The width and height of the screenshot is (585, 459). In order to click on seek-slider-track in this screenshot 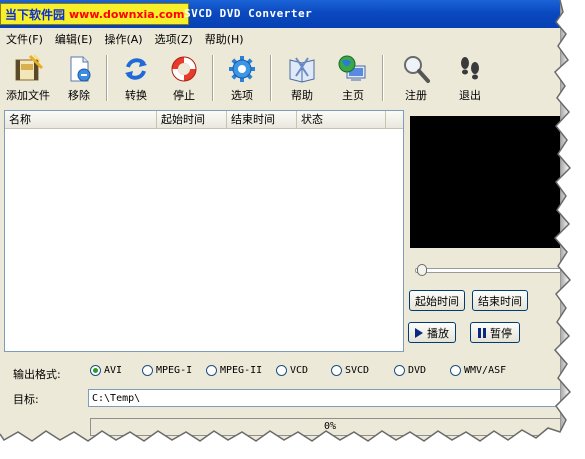, I will do `click(487, 270)`.